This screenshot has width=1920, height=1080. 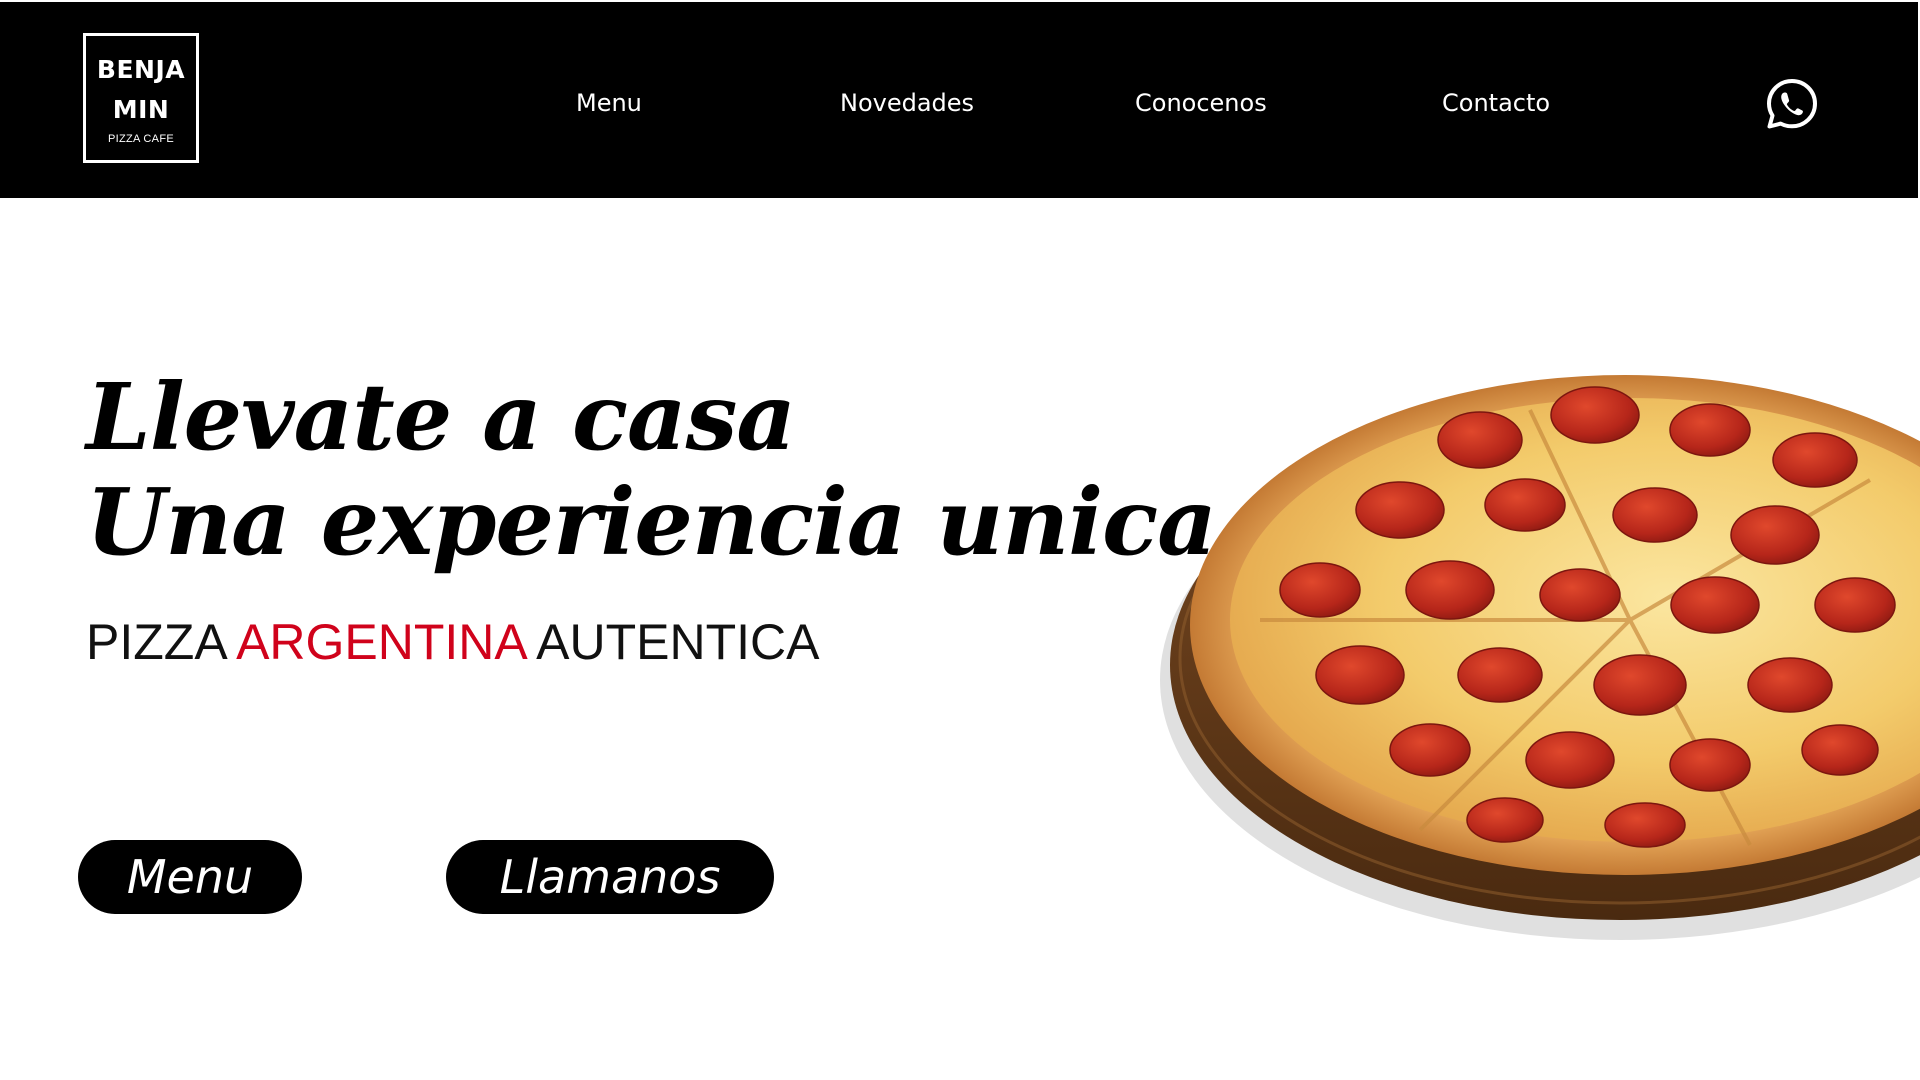 What do you see at coordinates (1496, 103) in the screenshot?
I see `nav-item-contacto: Contacto` at bounding box center [1496, 103].